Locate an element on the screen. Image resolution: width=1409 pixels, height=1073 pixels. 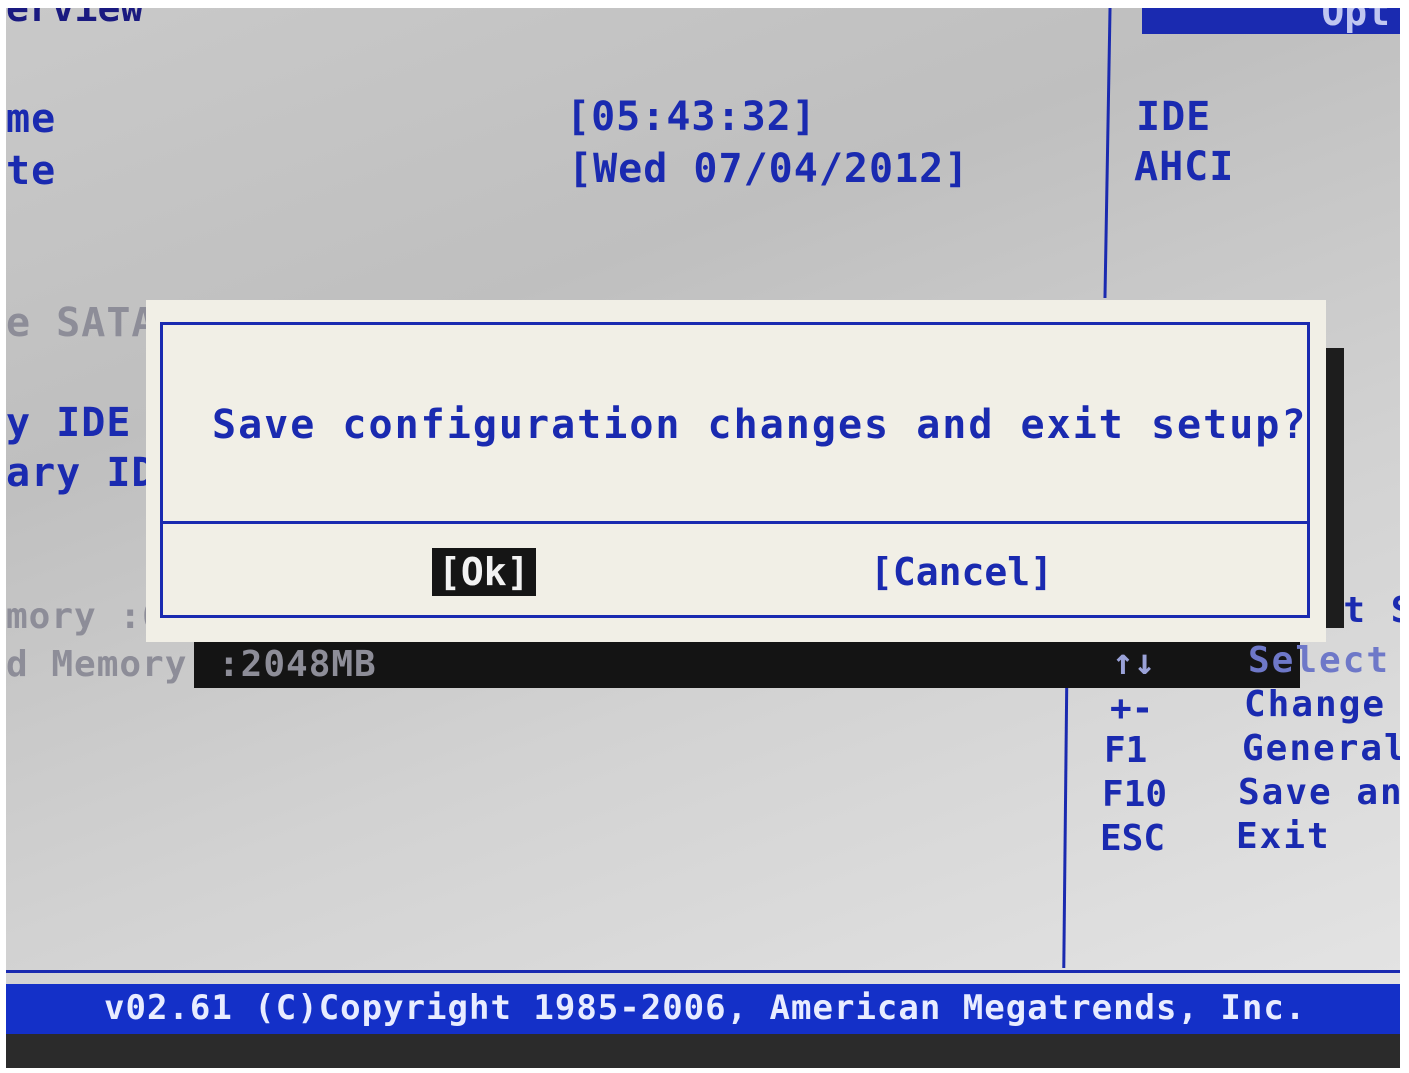
cancel-button: [Cancel] is located at coordinates (961, 572).